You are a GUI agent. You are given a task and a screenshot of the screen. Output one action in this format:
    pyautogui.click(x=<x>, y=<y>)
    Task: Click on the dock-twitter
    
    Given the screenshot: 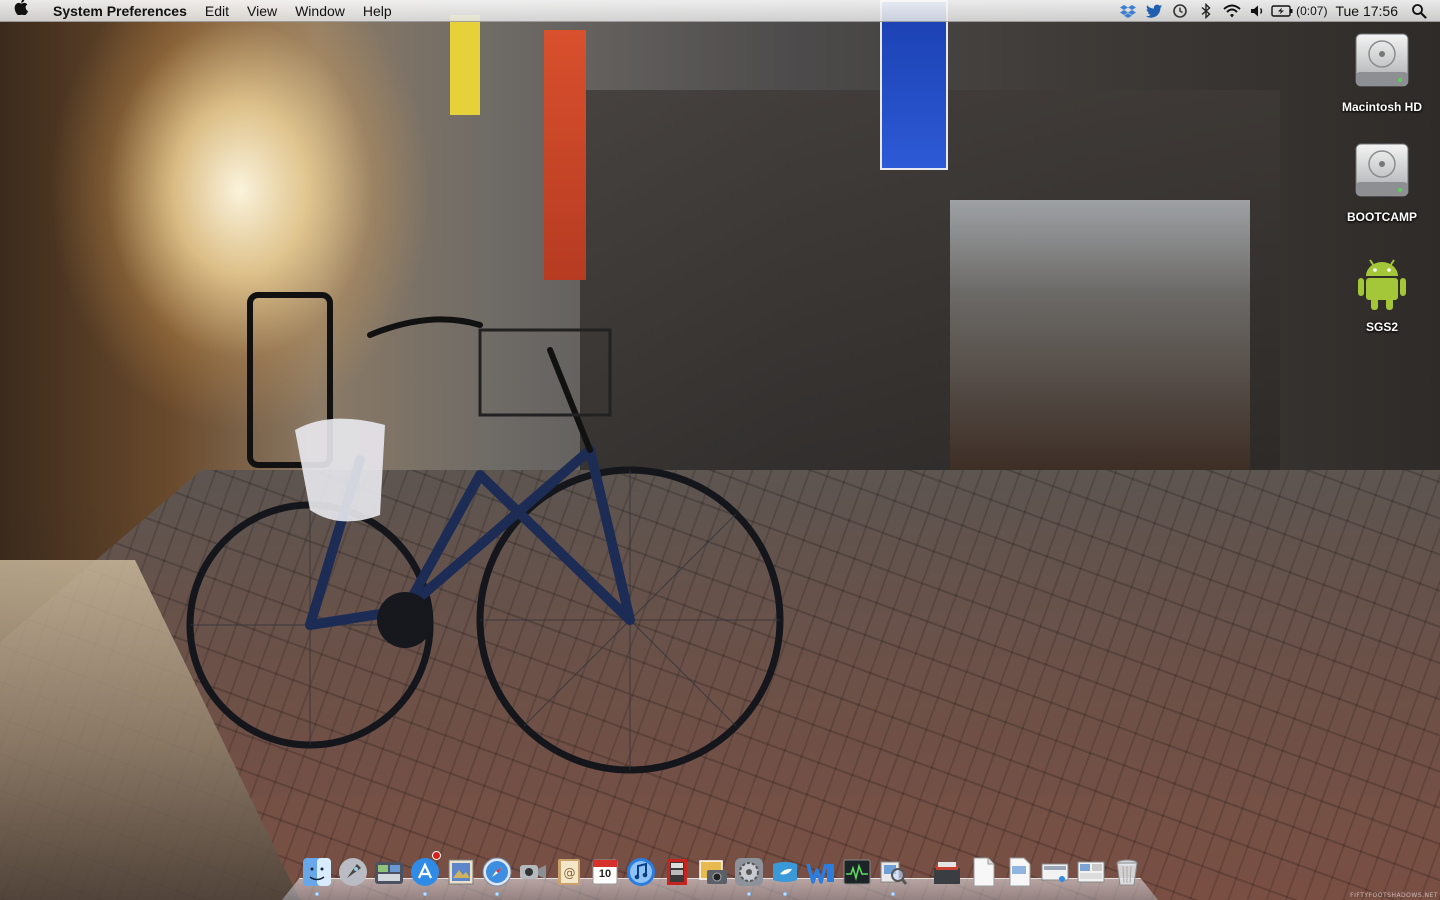 What is the action you would take?
    pyautogui.click(x=785, y=875)
    